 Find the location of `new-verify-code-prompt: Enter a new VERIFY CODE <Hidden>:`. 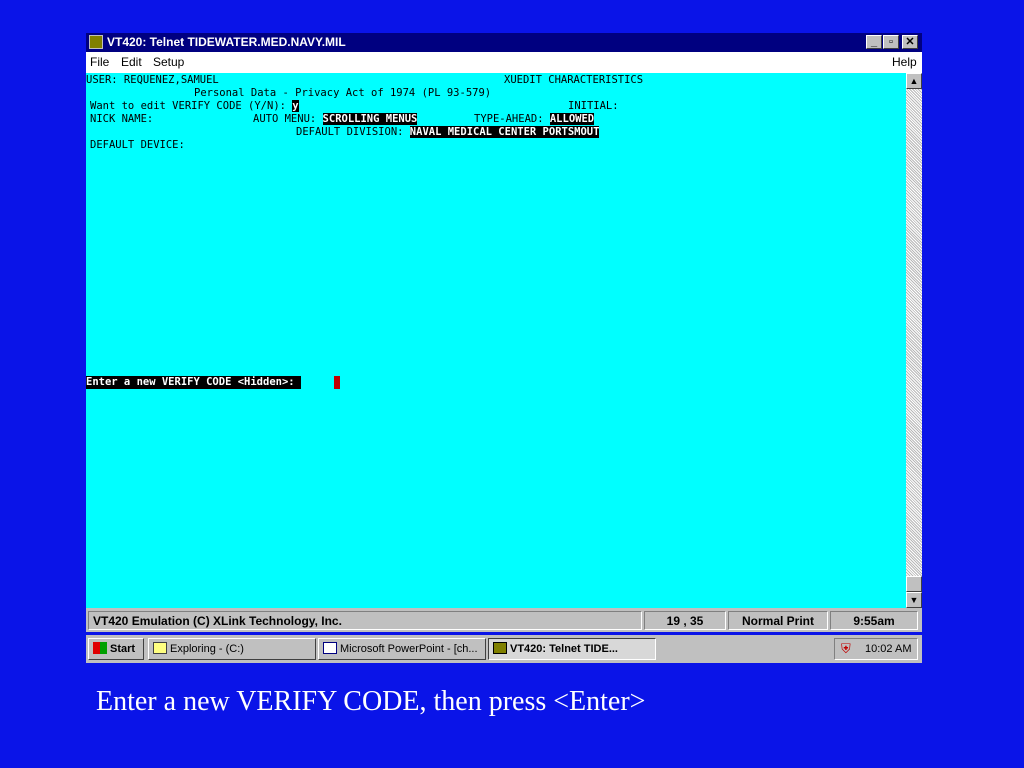

new-verify-code-prompt: Enter a new VERIFY CODE <Hidden>: is located at coordinates (193, 382).